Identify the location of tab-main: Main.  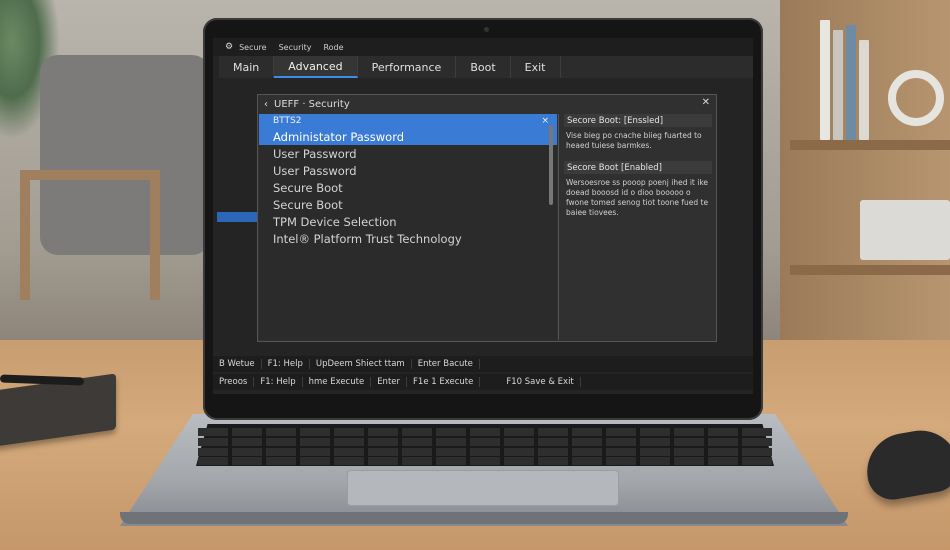
(247, 67).